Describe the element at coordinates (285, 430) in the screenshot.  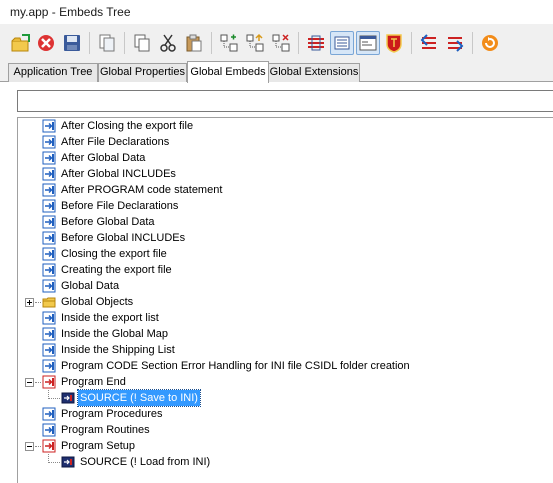
I see `tree-node: Program Routines` at that location.